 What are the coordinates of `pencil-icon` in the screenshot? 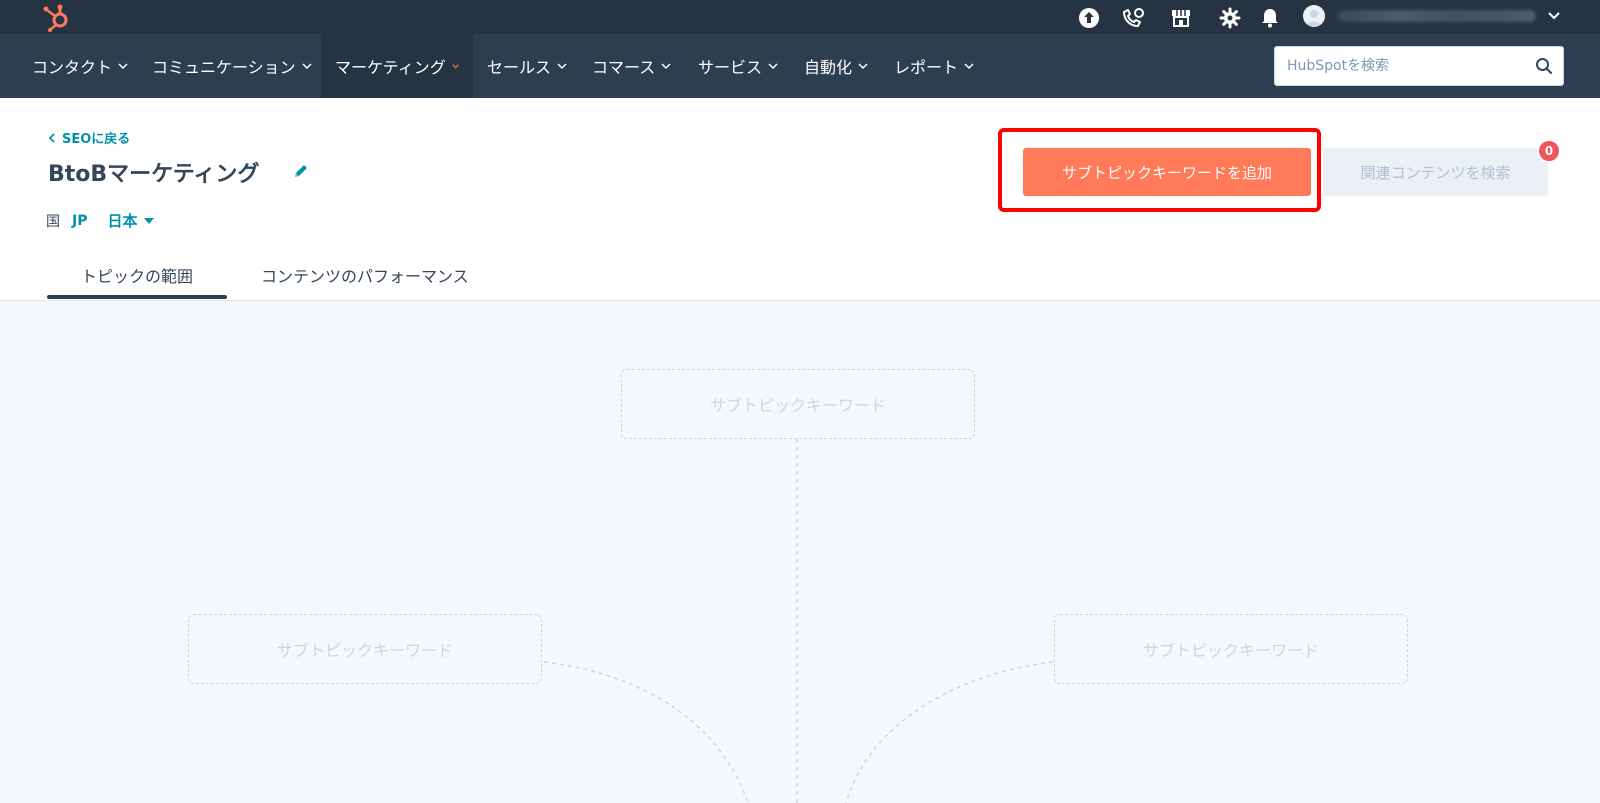 It's located at (301, 171).